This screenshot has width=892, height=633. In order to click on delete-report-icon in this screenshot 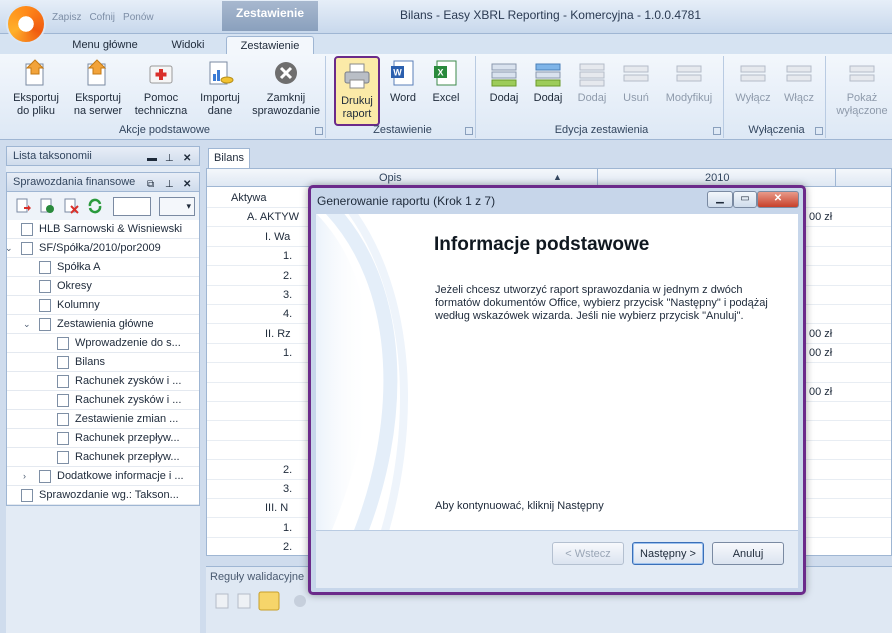, I will do `click(71, 206)`.